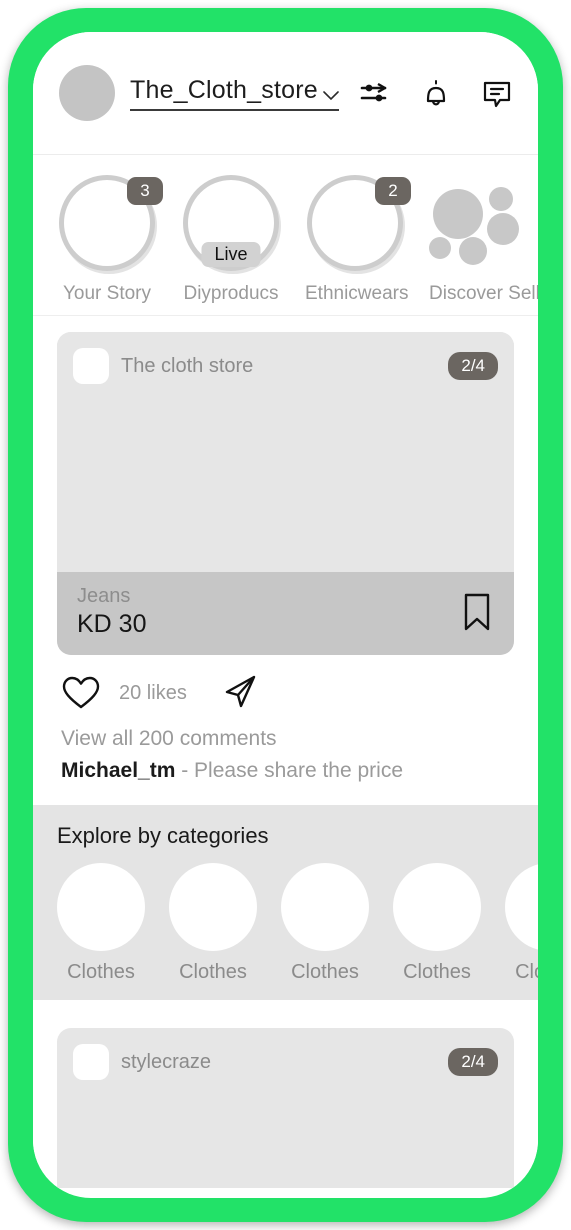 The width and height of the screenshot is (571, 1230). Describe the element at coordinates (436, 93) in the screenshot. I see `bell-icon` at that location.